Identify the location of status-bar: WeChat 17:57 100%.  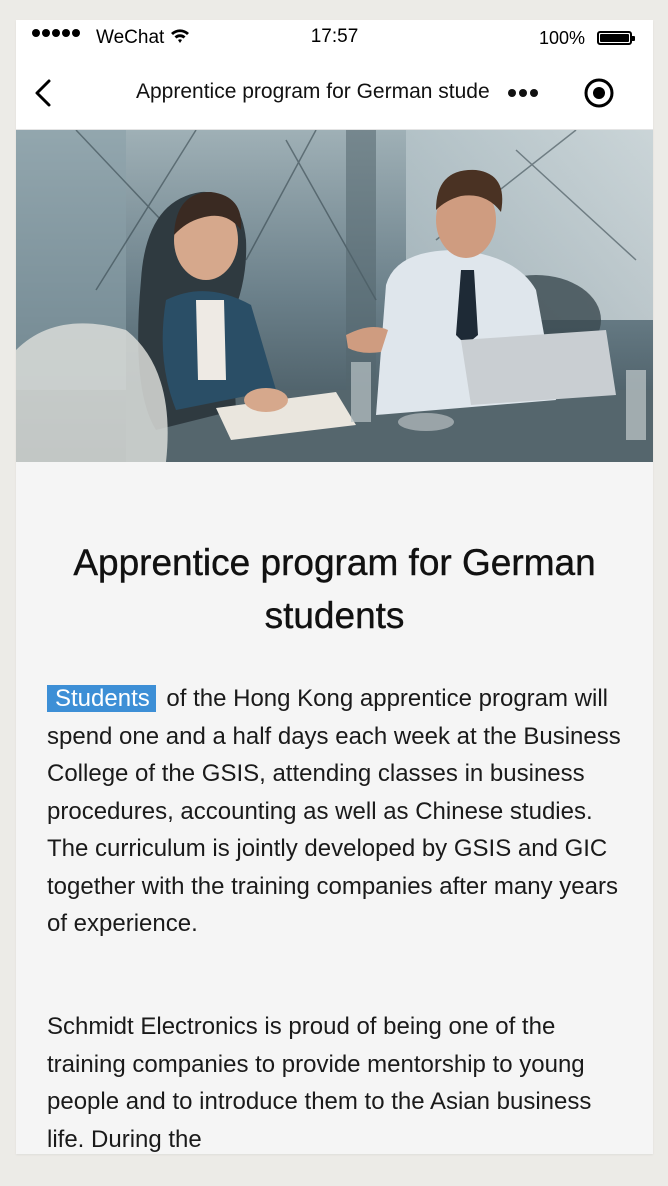
(334, 38).